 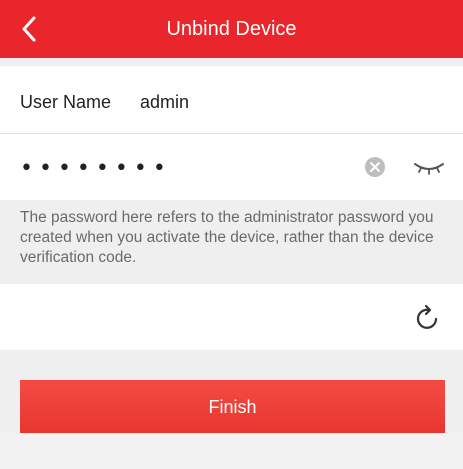 I want to click on bottom-area, so click(x=231, y=451).